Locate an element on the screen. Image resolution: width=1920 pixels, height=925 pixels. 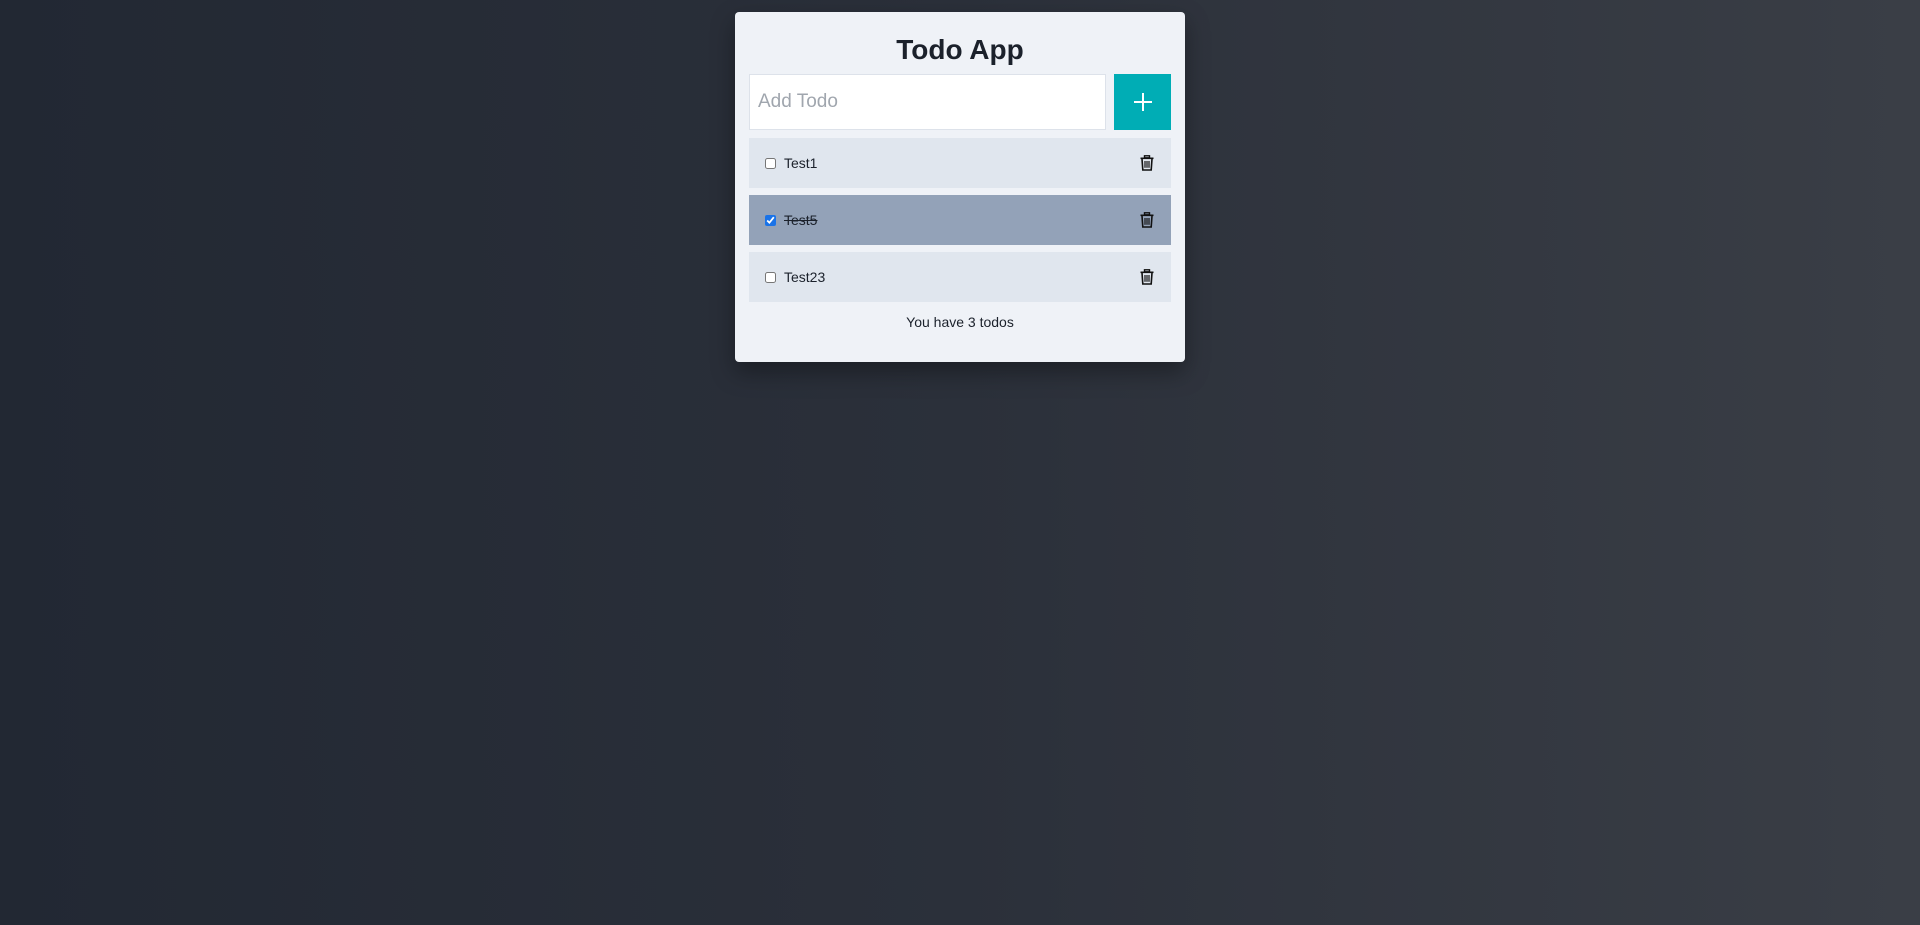
plus-icon is located at coordinates (1142, 102).